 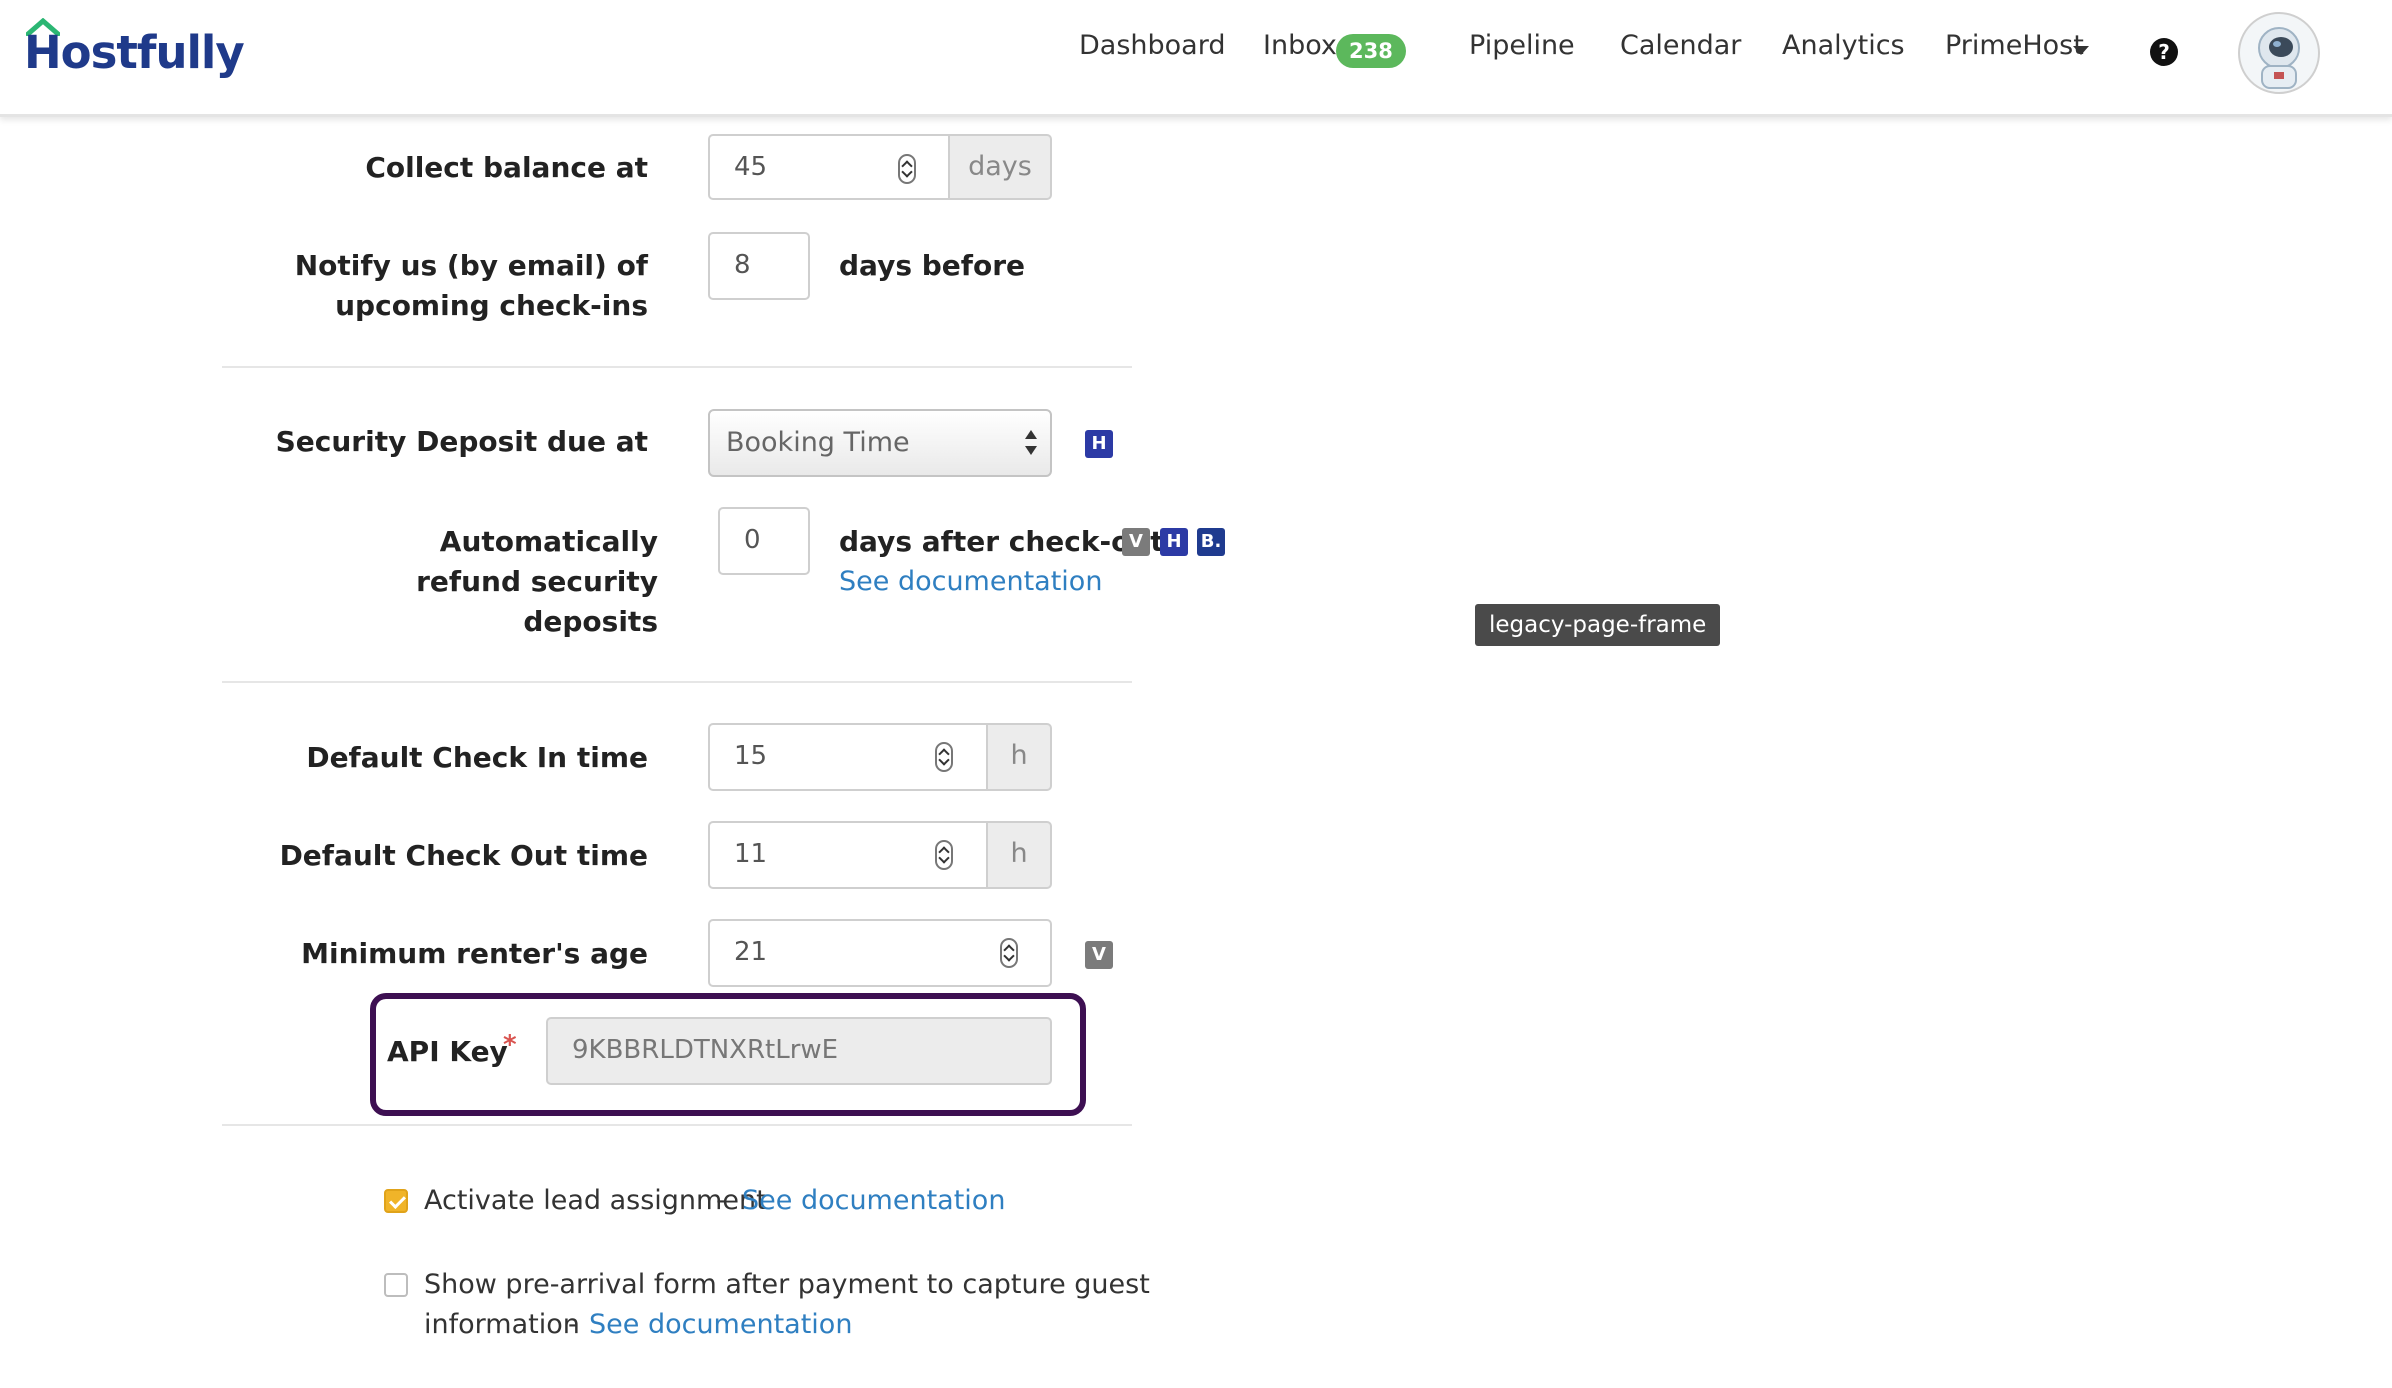 What do you see at coordinates (502, 1324) in the screenshot?
I see `pre-arrival-label-line2: information` at bounding box center [502, 1324].